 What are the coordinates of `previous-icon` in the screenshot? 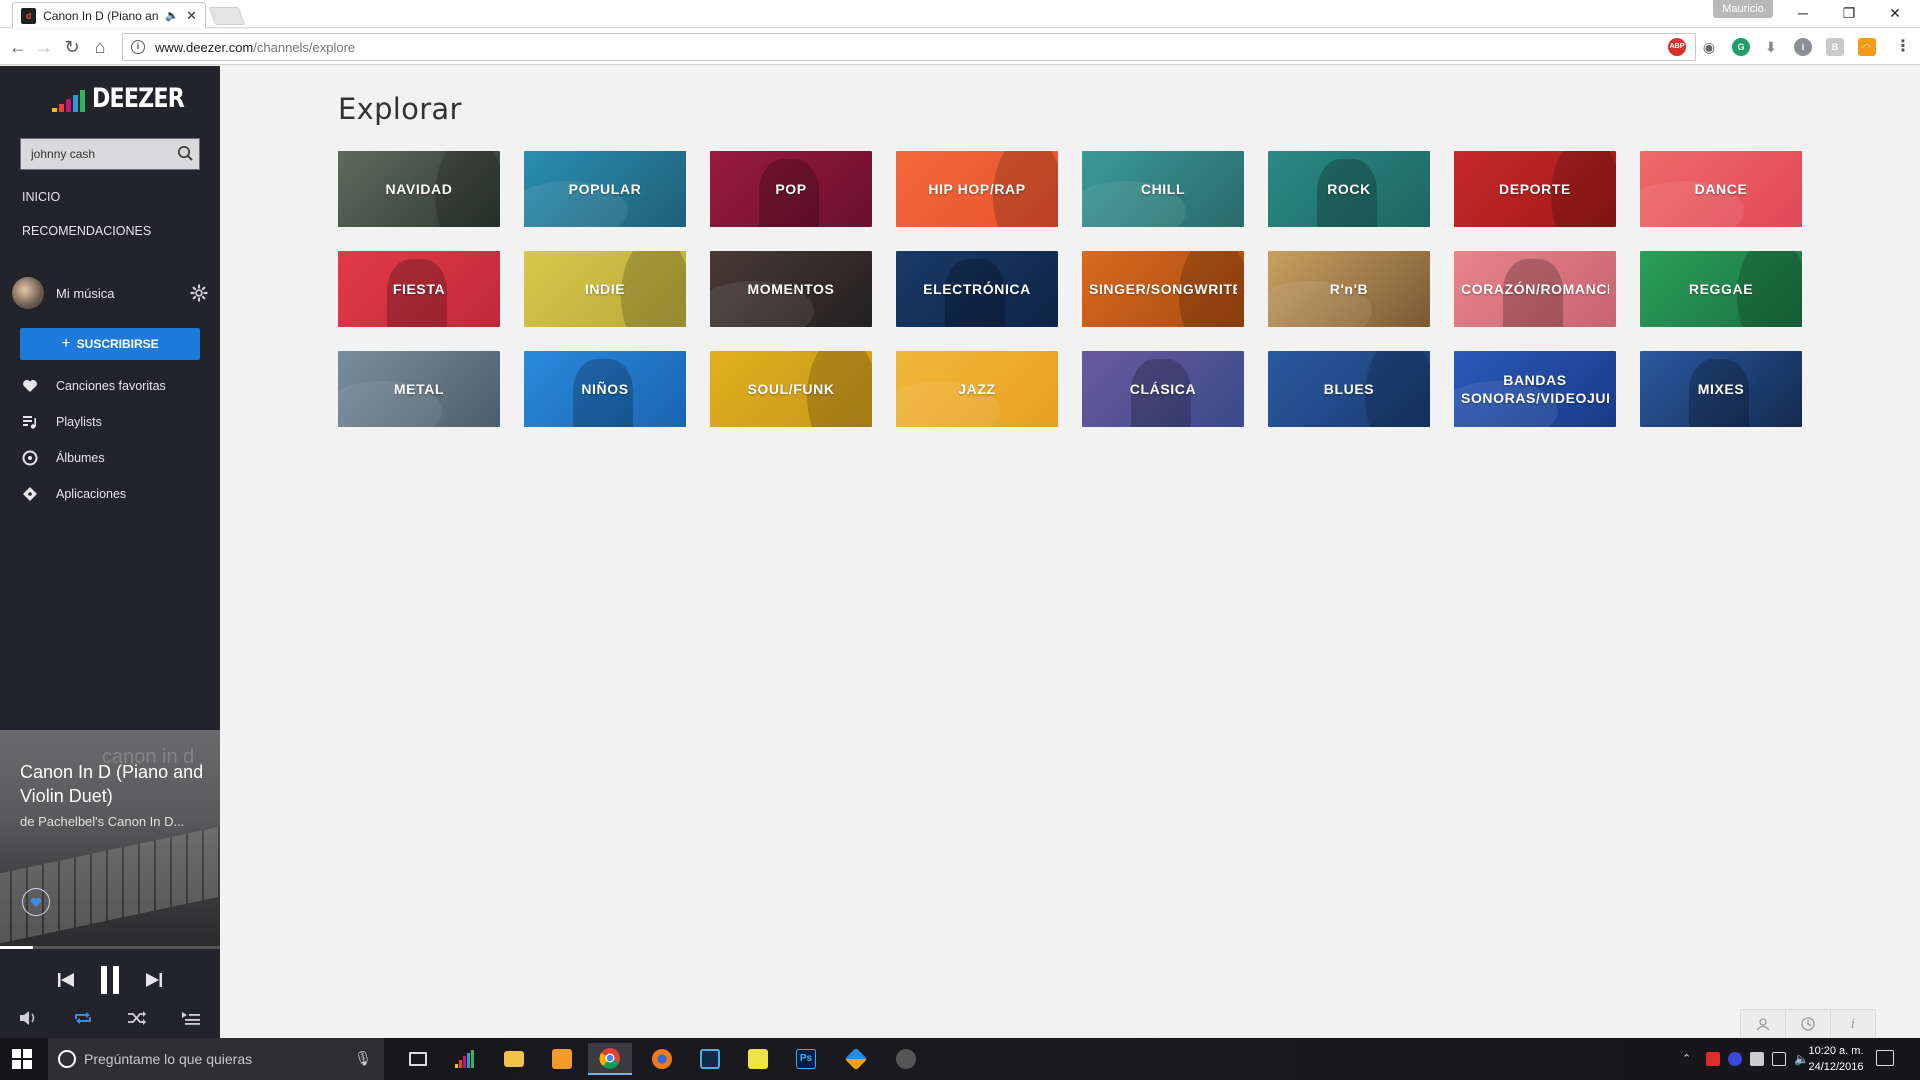 It's located at (66, 980).